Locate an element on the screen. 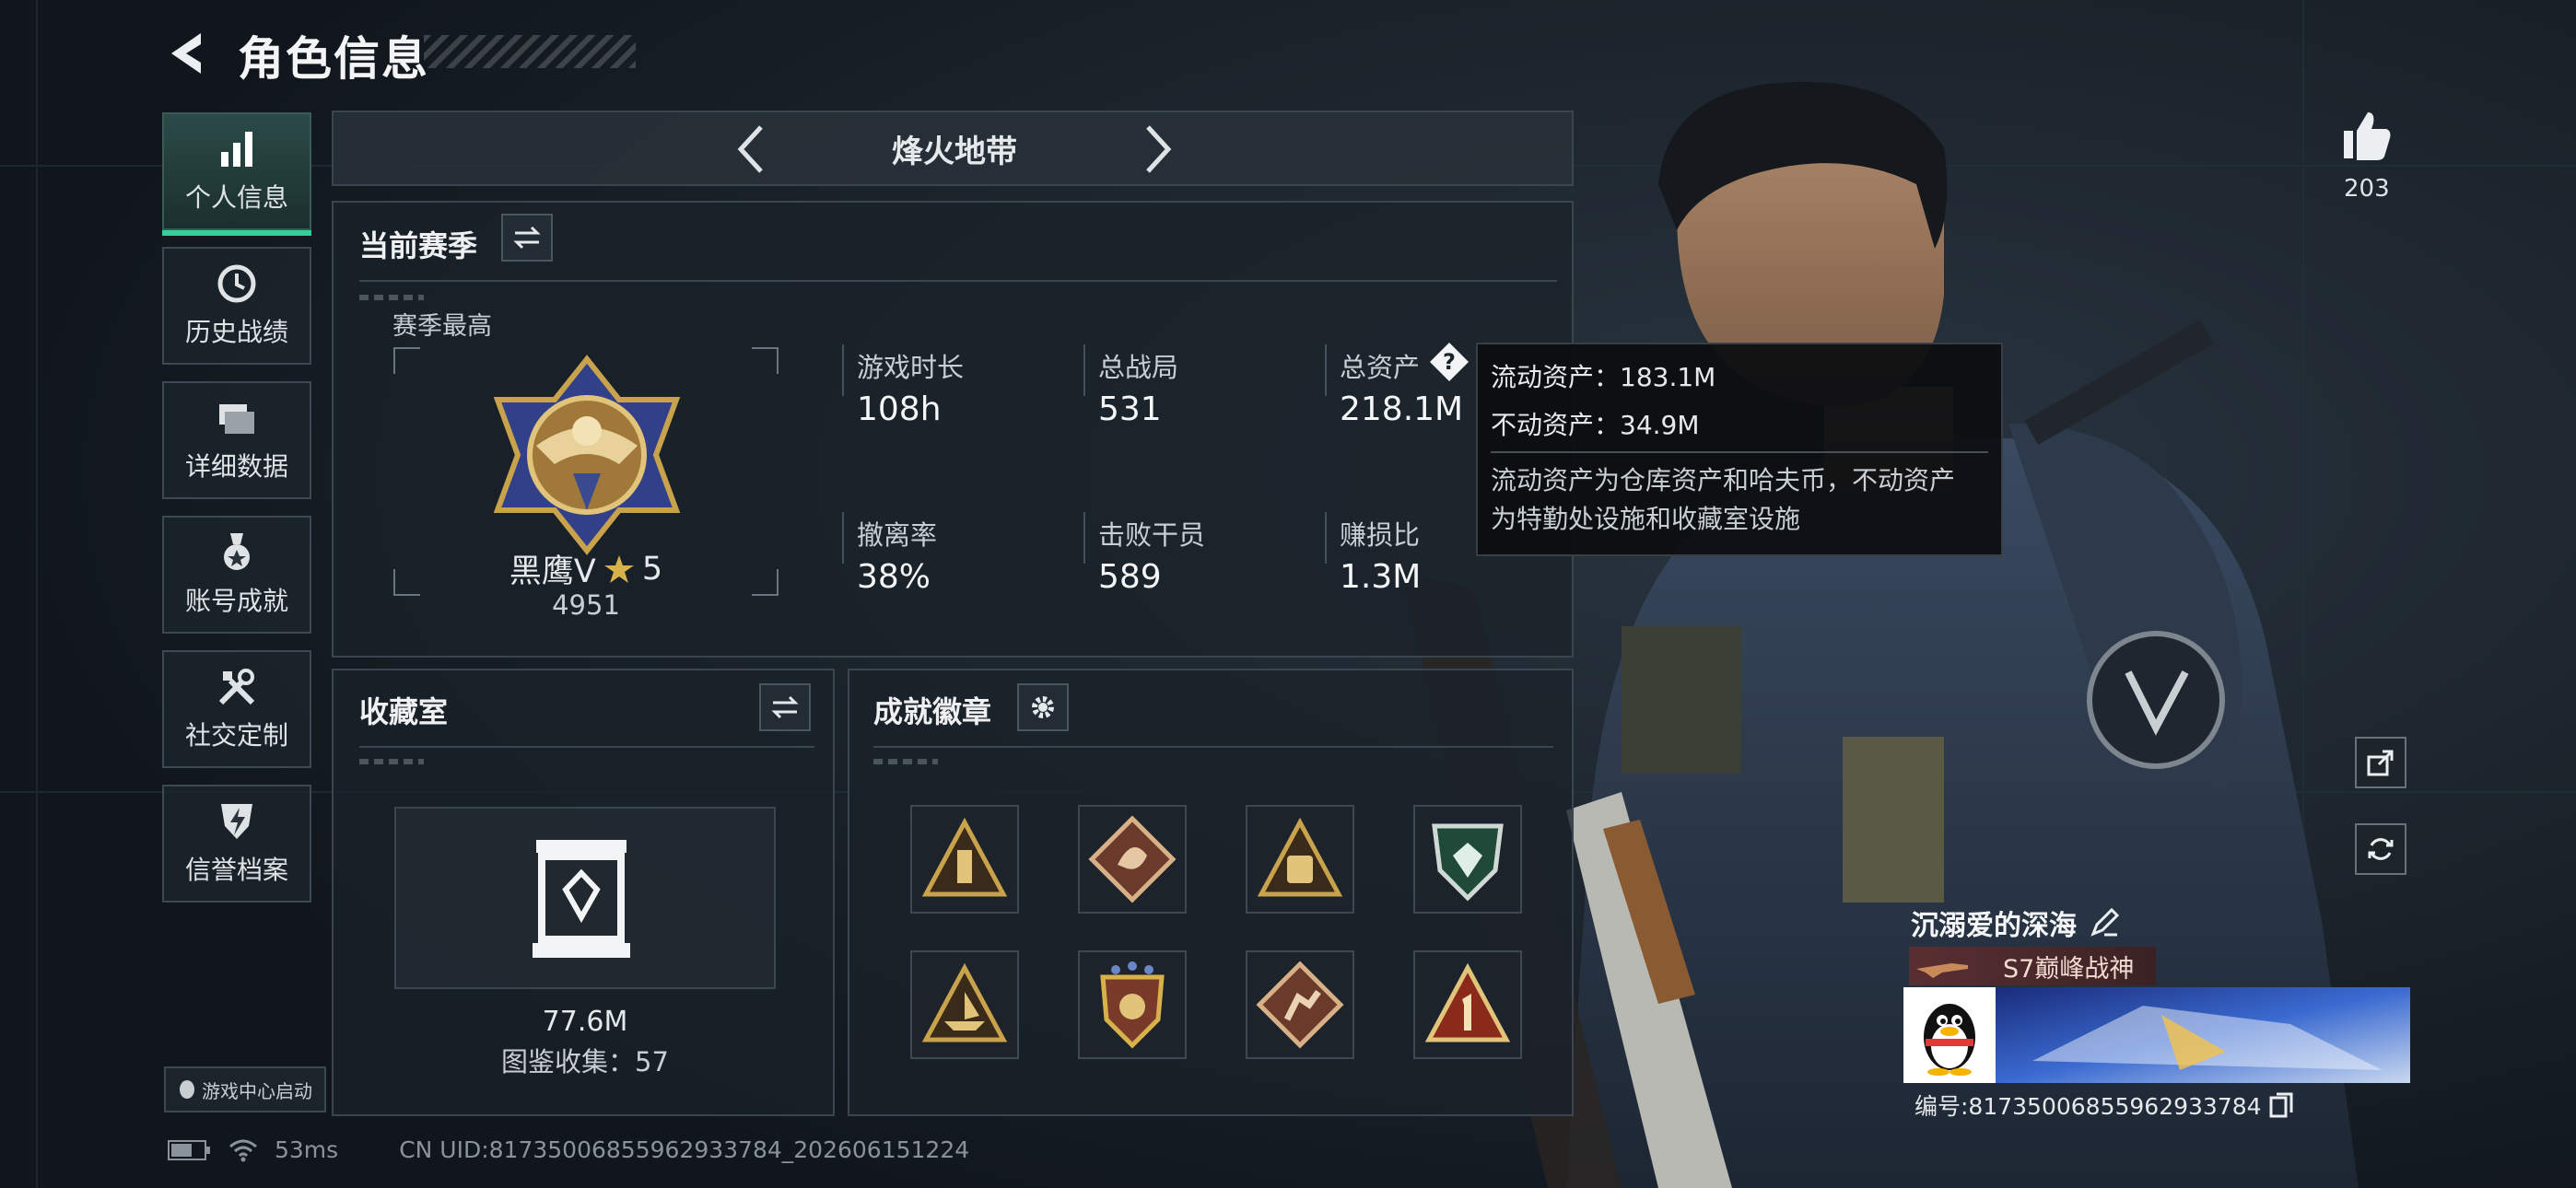  sidebar-item-label: 个人信息 is located at coordinates (236, 197).